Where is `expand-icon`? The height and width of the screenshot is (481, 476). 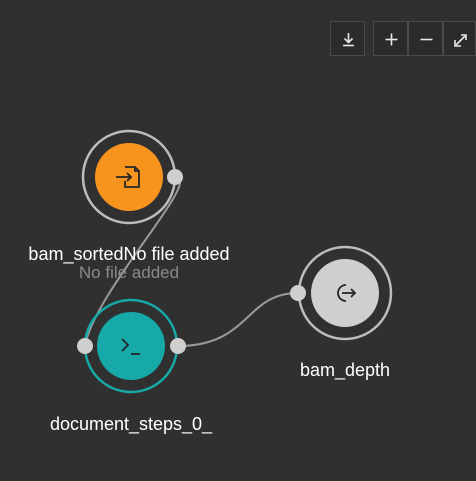
expand-icon is located at coordinates (460, 40).